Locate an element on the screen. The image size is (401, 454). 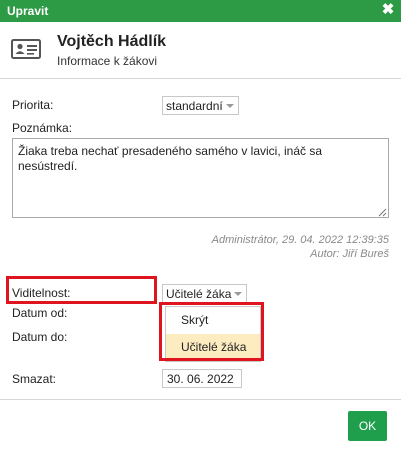
resize-grip-icon is located at coordinates (382, 212).